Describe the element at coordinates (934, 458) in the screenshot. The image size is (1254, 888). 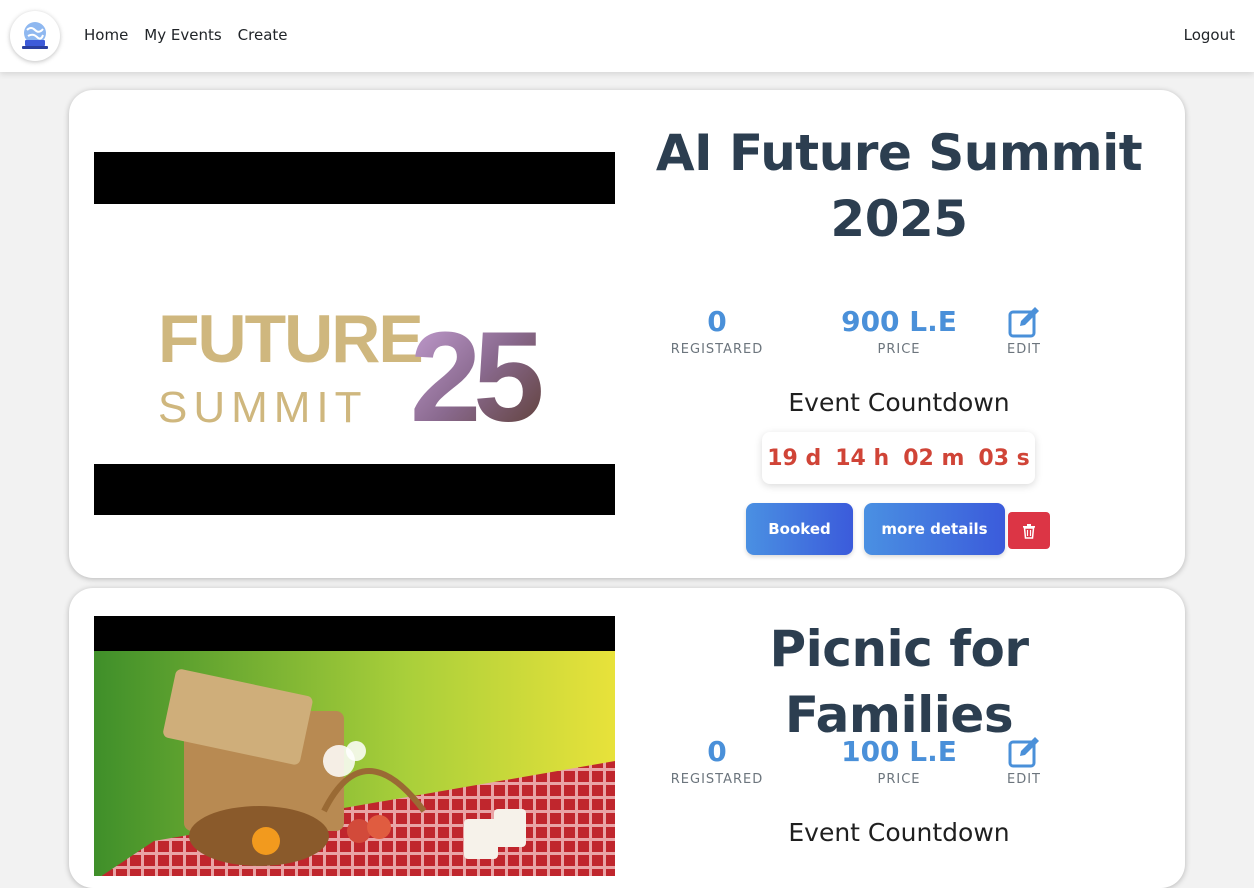
I see `countdown-minutes: 02 m` at that location.